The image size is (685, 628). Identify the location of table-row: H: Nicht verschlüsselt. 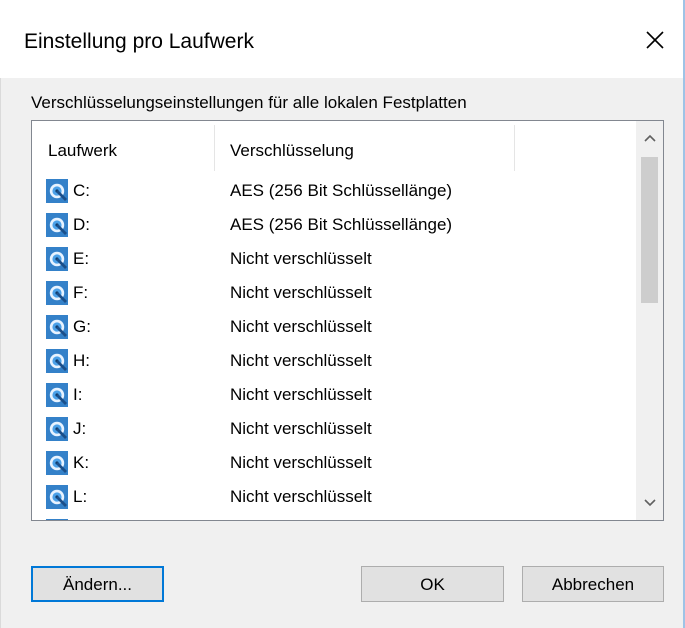
(334, 361).